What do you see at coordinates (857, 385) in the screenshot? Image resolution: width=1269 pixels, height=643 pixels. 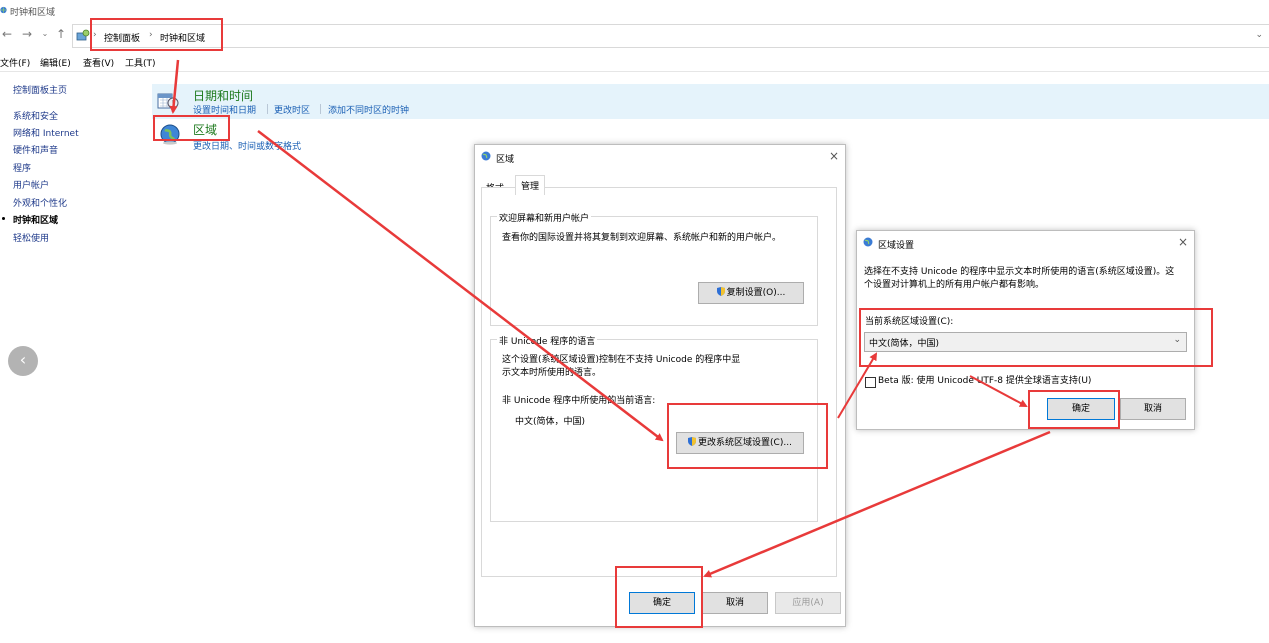 I see `arrow-to-locale-select` at bounding box center [857, 385].